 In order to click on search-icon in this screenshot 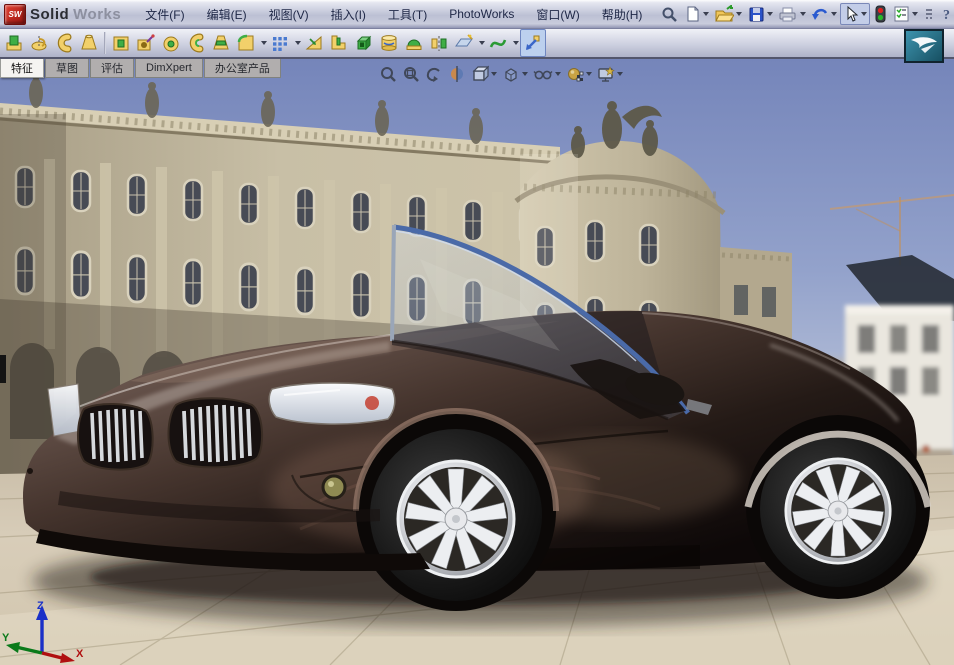, I will do `click(669, 14)`.